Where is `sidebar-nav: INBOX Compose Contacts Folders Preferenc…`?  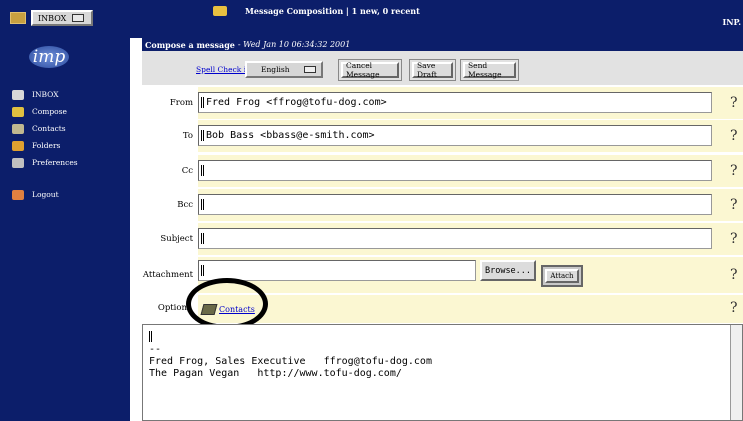
sidebar-nav: INBOX Compose Contacts Folders Preferenc… is located at coordinates (45, 144).